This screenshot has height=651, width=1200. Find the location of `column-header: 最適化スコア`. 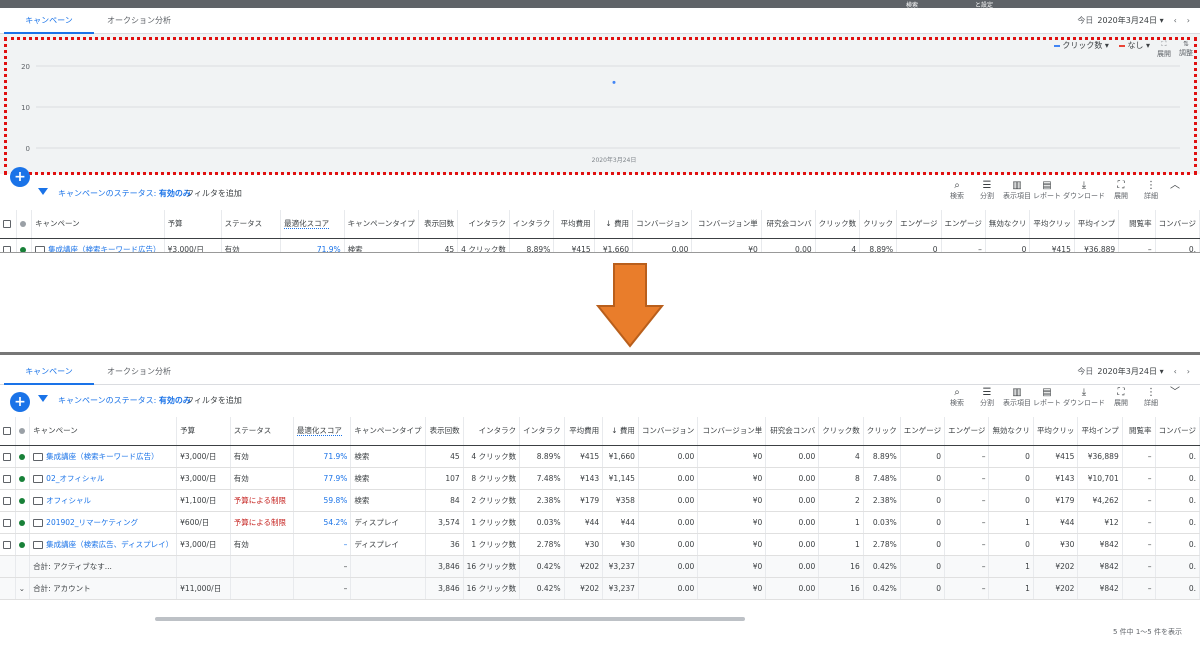

column-header: 最適化スコア is located at coordinates (312, 224).